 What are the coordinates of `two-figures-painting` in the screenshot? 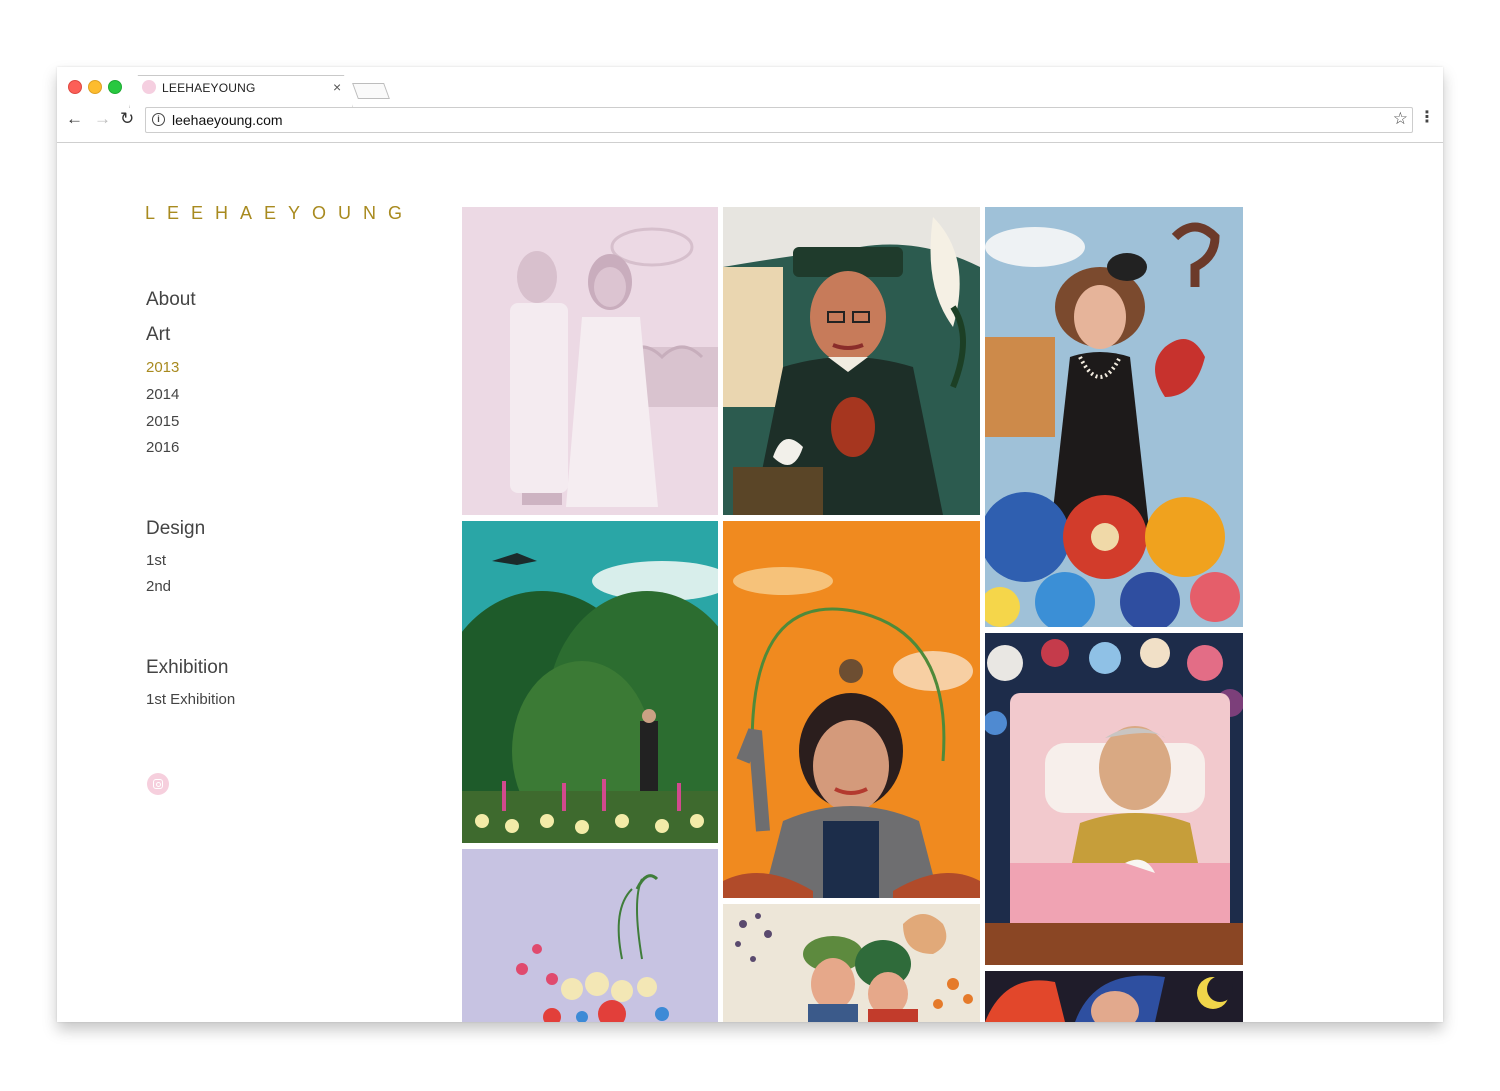 It's located at (851, 963).